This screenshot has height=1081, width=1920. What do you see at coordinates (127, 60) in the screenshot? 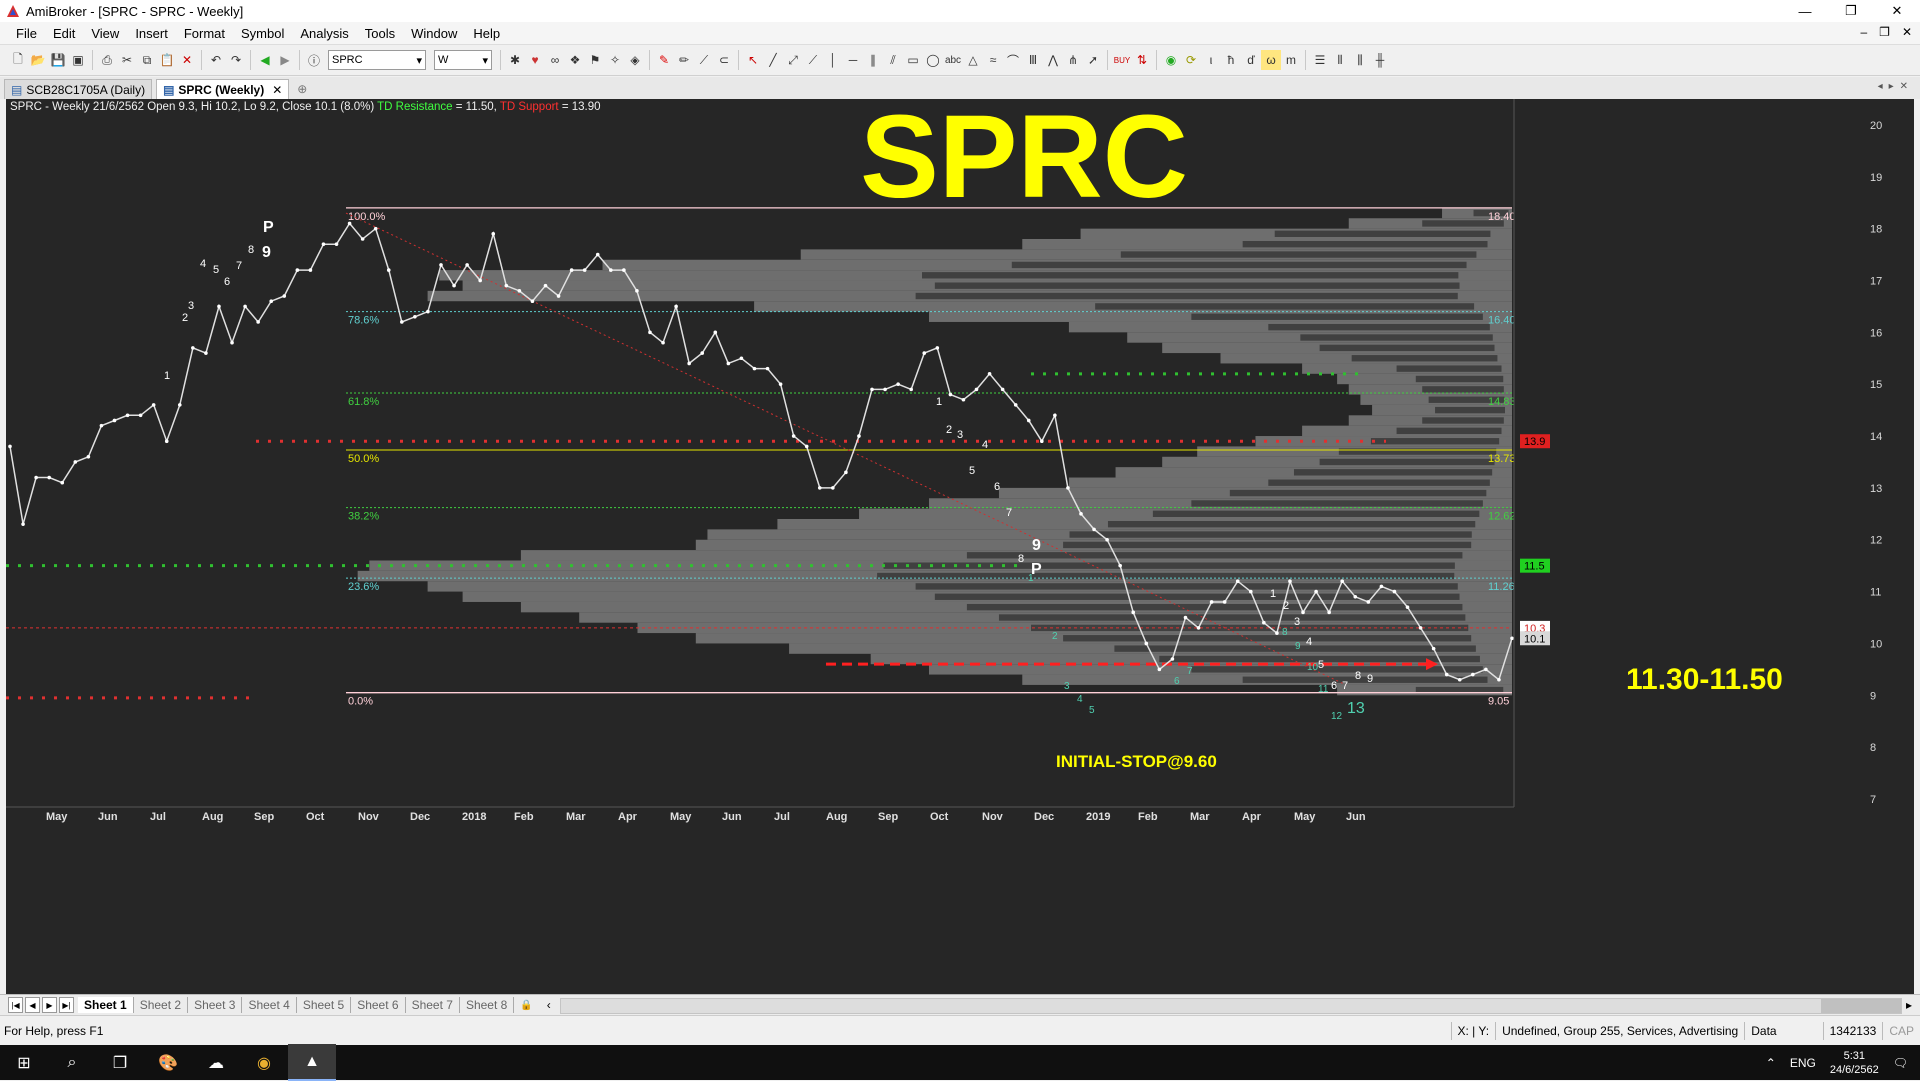
I see `cut-icon: ✂` at bounding box center [127, 60].